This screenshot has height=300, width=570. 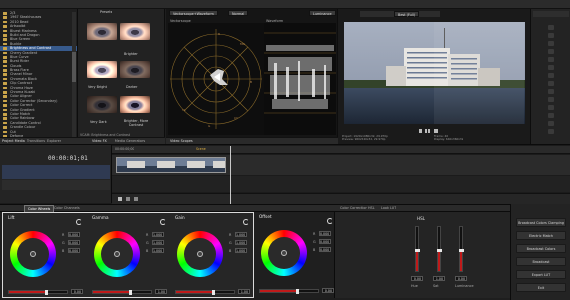 I want to click on scene-marker: Scene, so click(x=201, y=149).